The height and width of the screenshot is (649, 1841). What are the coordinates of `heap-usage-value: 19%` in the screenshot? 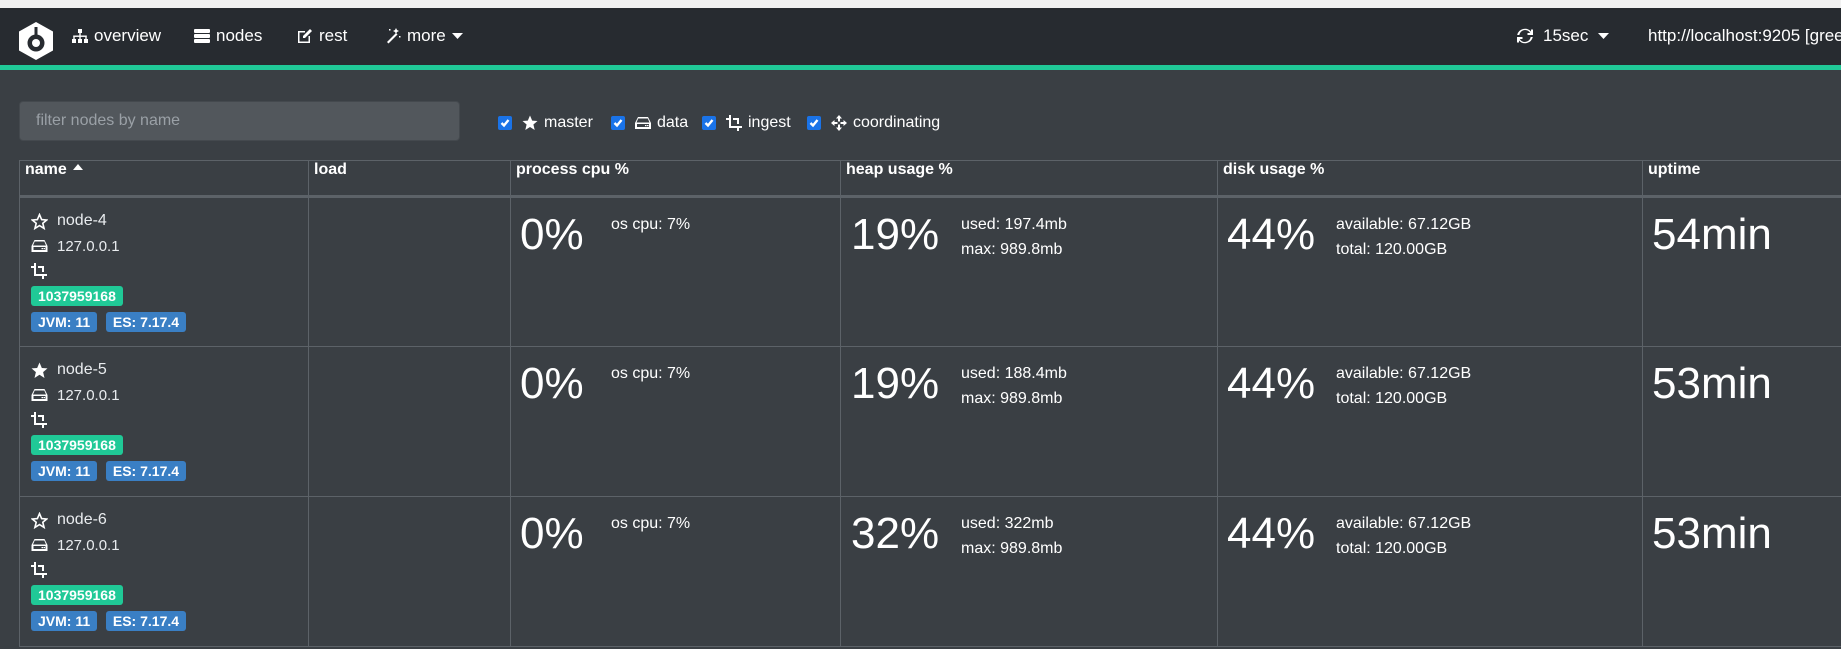 It's located at (895, 234).